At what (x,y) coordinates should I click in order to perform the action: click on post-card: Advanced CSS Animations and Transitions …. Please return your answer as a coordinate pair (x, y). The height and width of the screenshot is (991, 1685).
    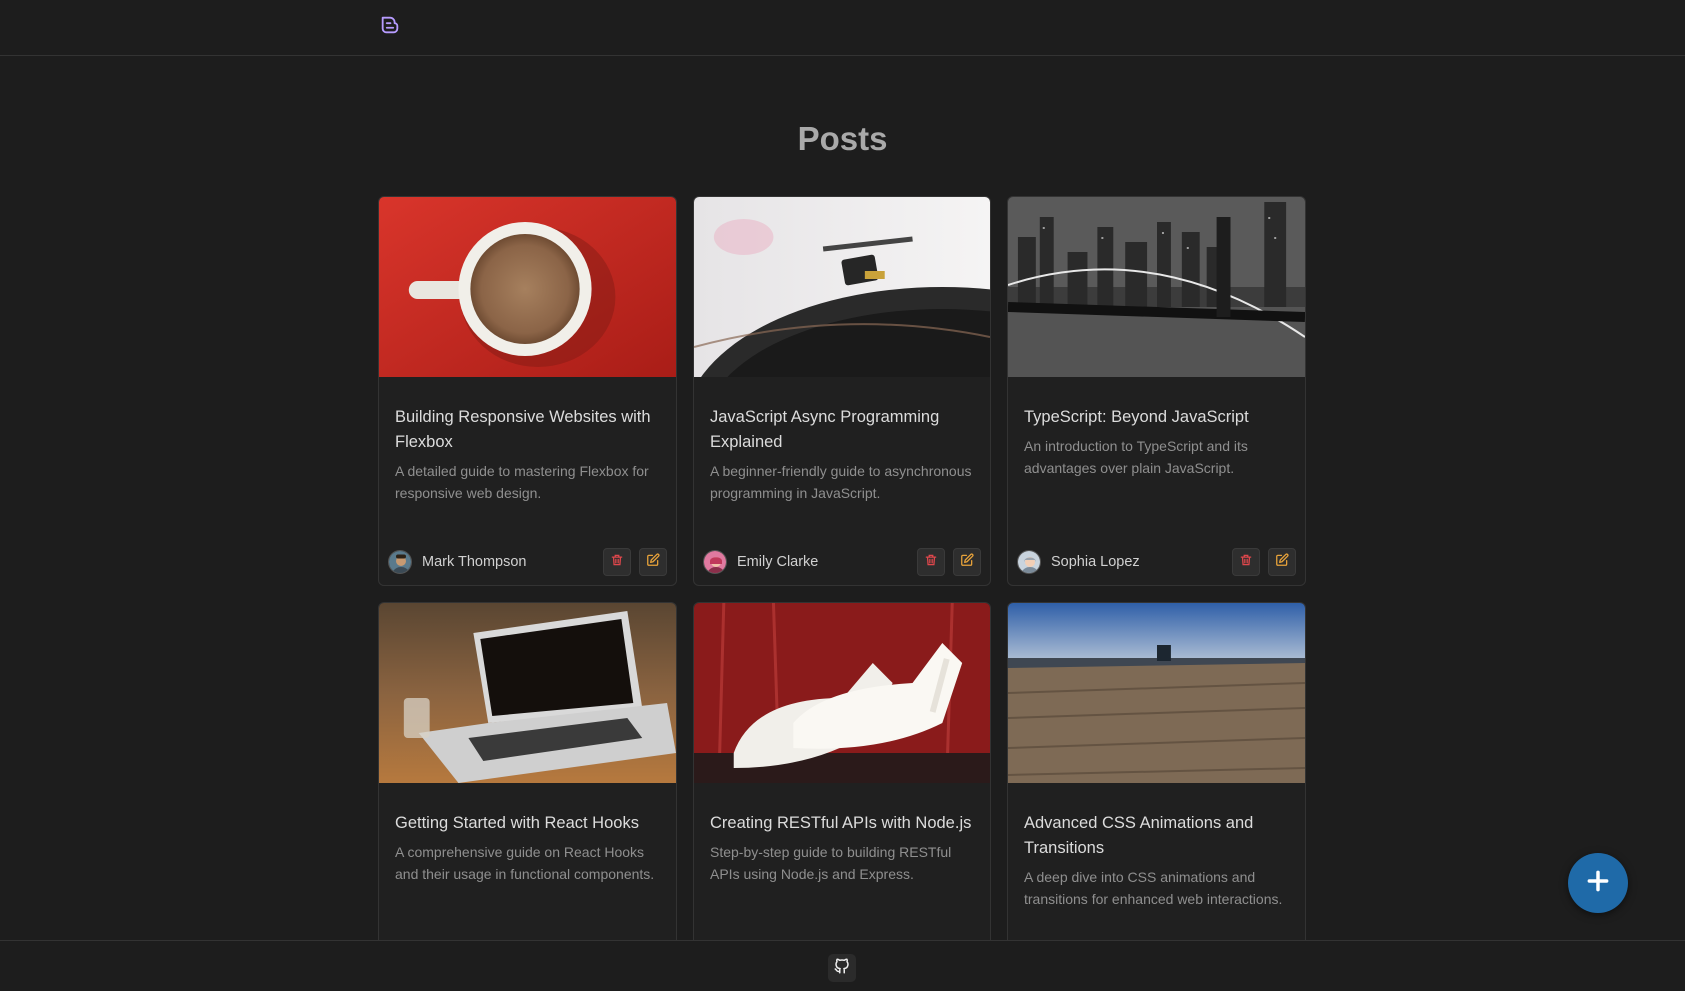
    Looking at the image, I should click on (1156, 796).